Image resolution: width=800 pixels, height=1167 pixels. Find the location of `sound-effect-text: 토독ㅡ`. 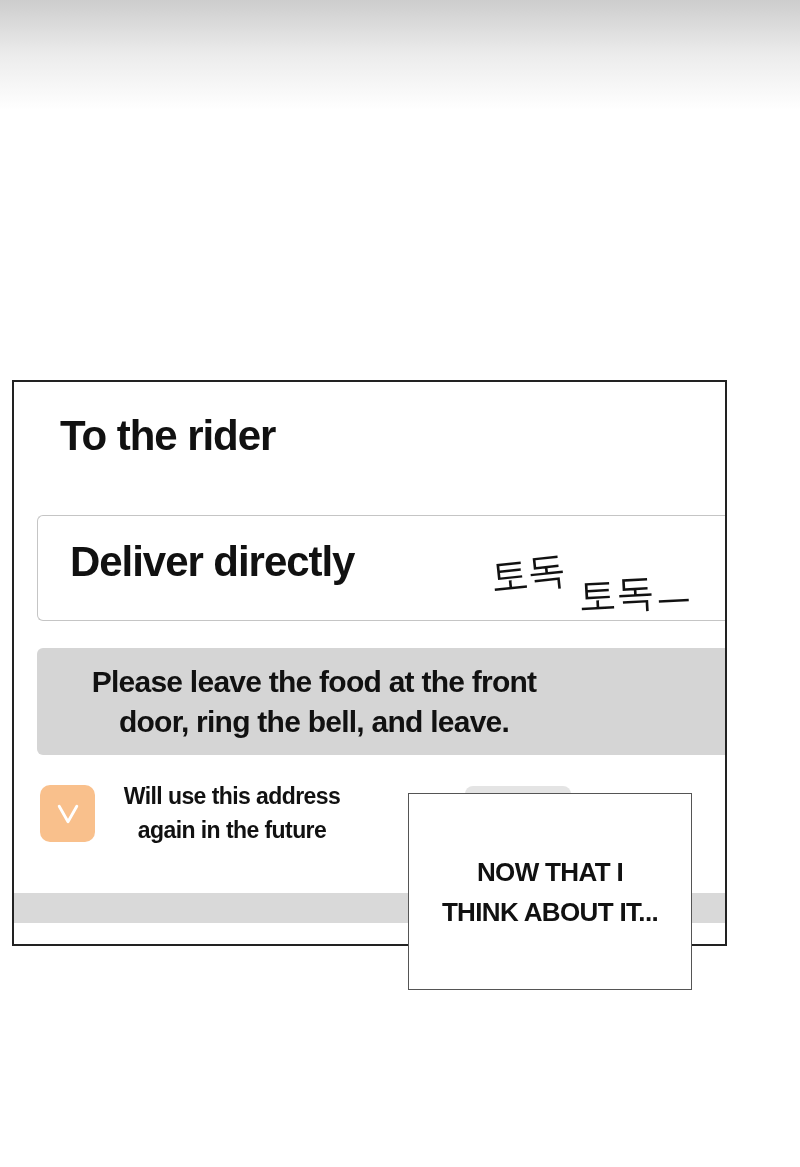

sound-effect-text: 토독ㅡ is located at coordinates (635, 593).